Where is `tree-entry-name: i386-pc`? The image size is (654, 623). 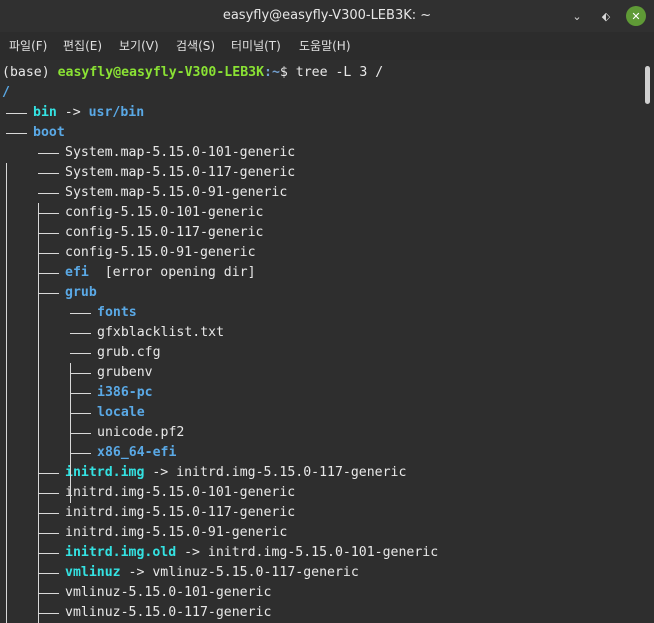 tree-entry-name: i386-pc is located at coordinates (125, 392).